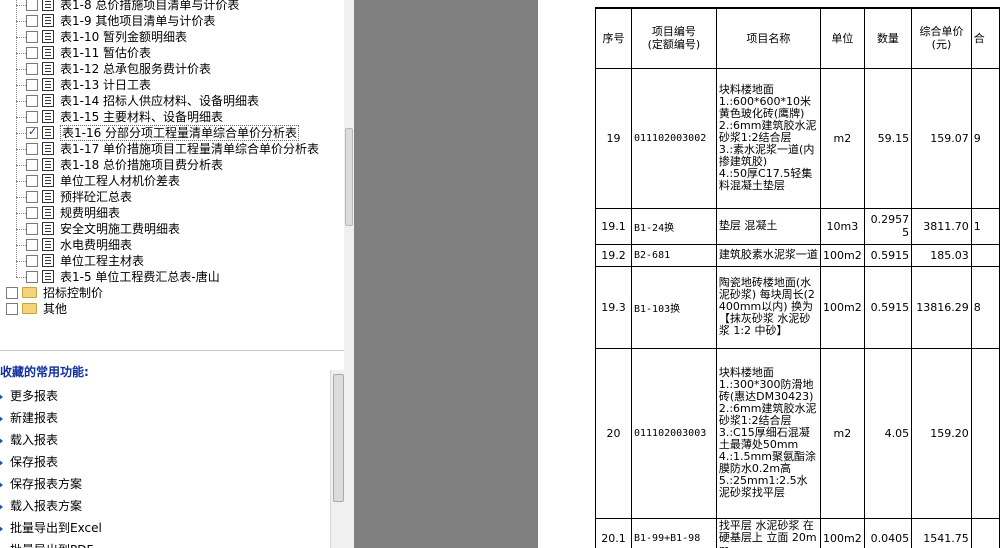  I want to click on header-price: 综合单价 (元), so click(941, 38).